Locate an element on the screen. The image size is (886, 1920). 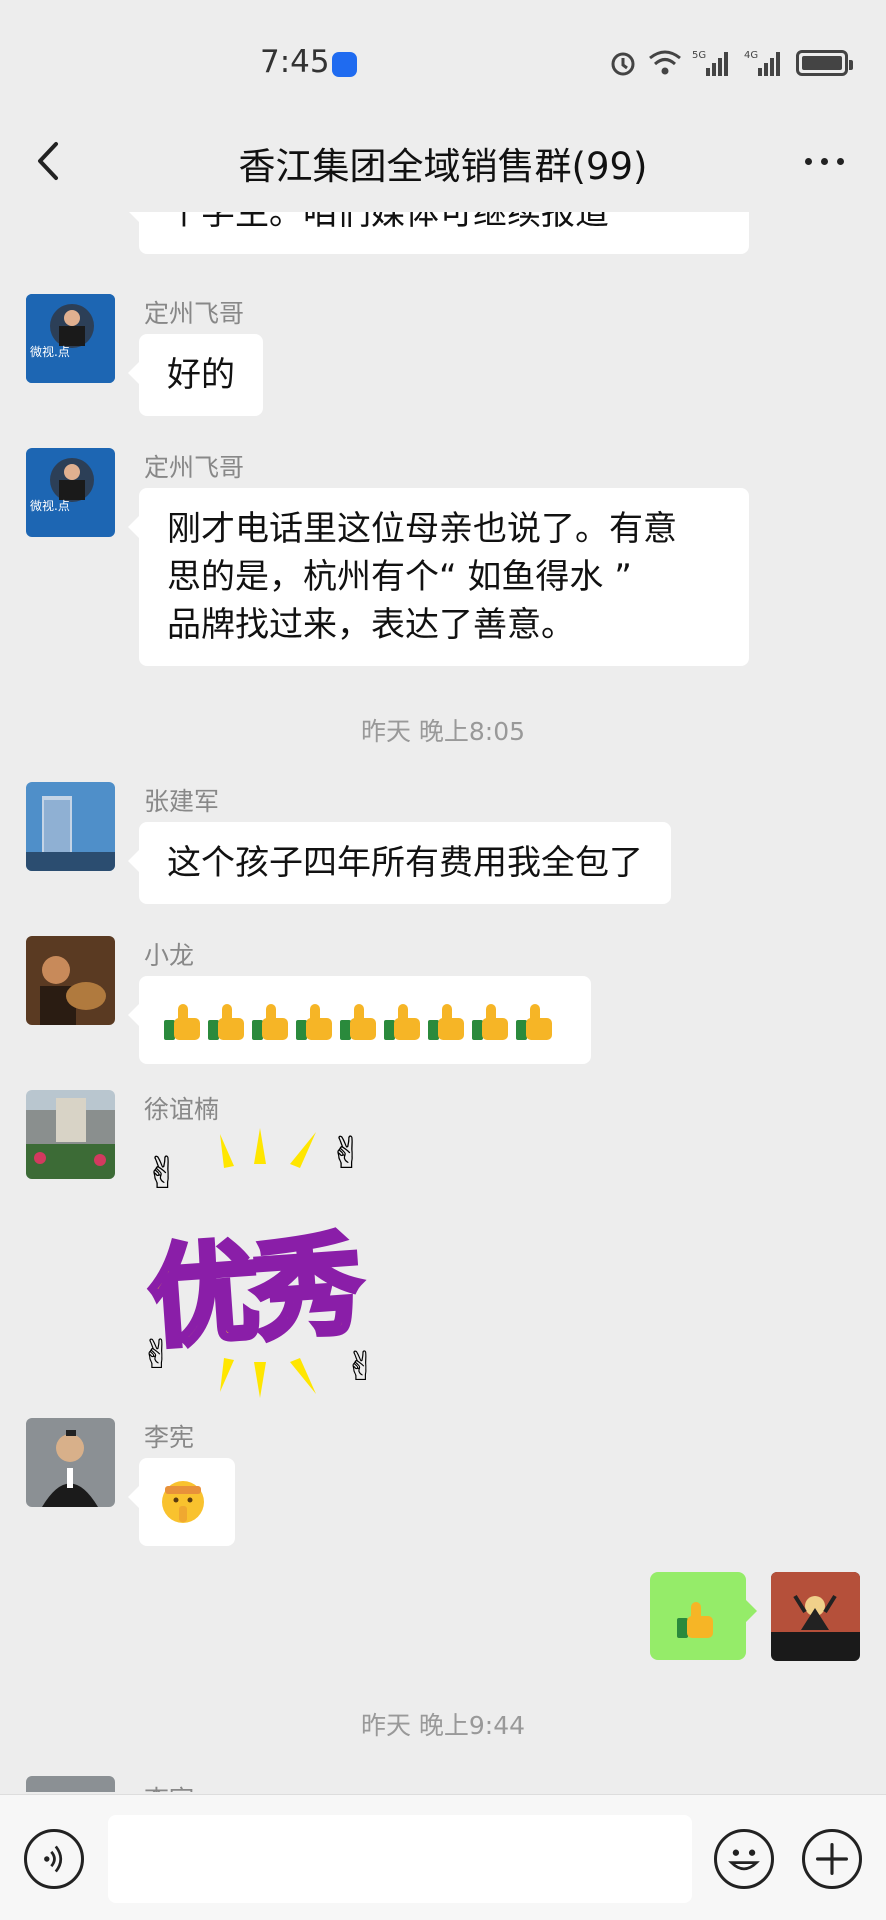
timestamp: 昨天 晚上9:44 is located at coordinates (443, 1725).